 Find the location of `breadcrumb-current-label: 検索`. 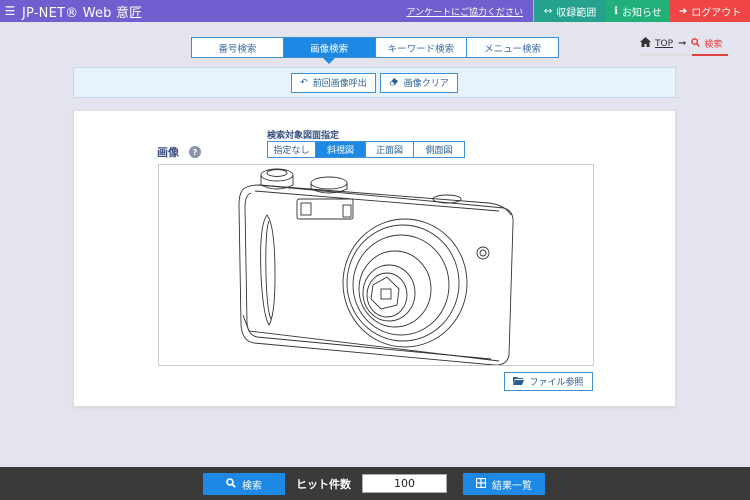

breadcrumb-current-label: 検索 is located at coordinates (713, 43).